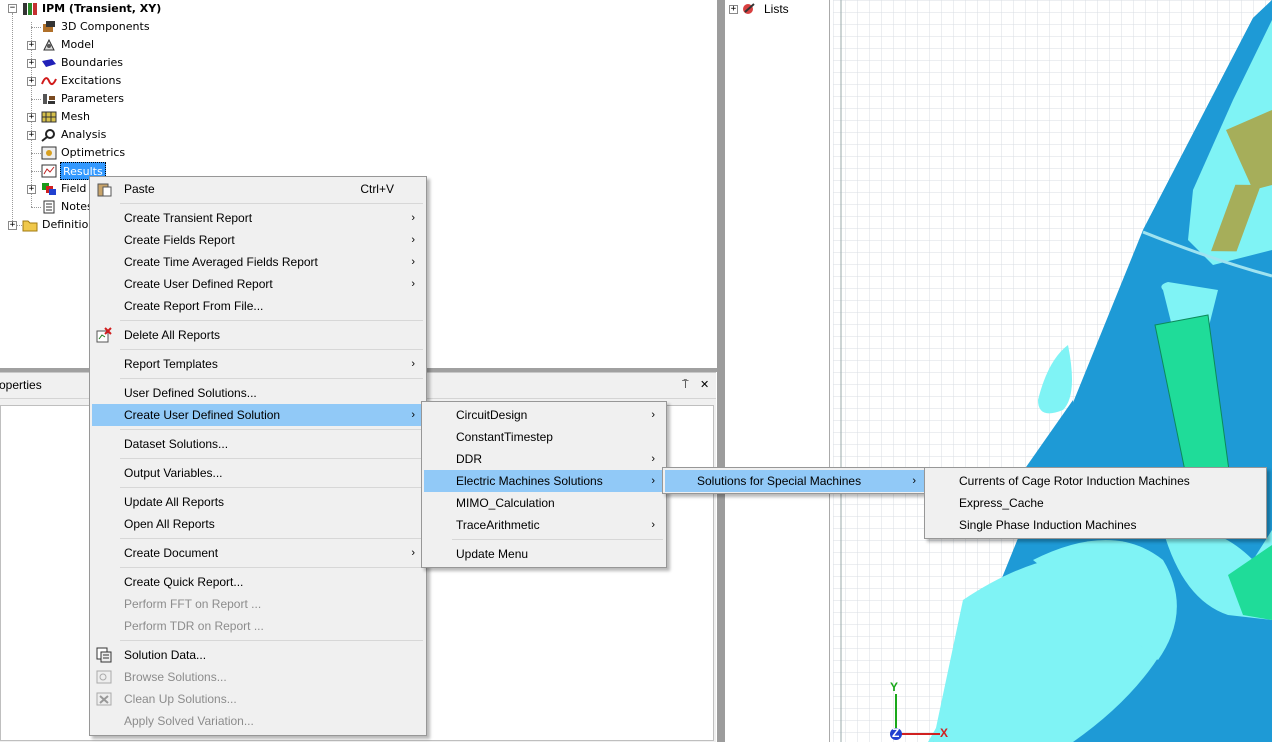 The height and width of the screenshot is (742, 1272). I want to click on tree-expander-definitions: +, so click(12, 225).